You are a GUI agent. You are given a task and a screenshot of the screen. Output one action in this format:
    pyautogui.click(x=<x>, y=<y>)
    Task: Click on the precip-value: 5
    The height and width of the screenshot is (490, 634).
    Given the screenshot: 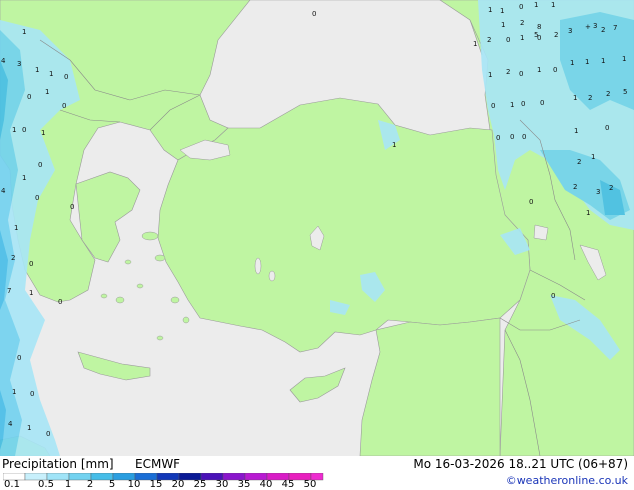 What is the action you would take?
    pyautogui.click(x=625, y=92)
    